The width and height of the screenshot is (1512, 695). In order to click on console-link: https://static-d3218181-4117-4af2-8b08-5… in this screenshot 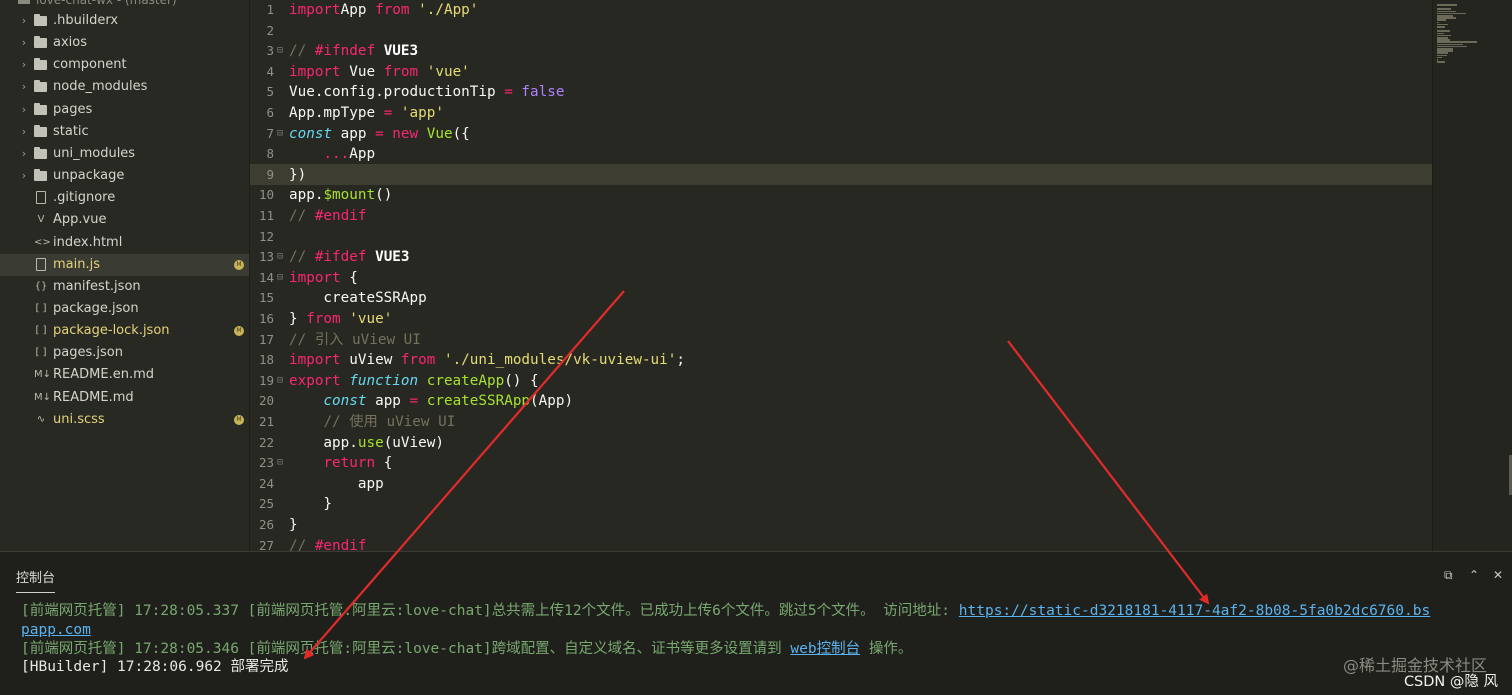, I will do `click(1194, 611)`.